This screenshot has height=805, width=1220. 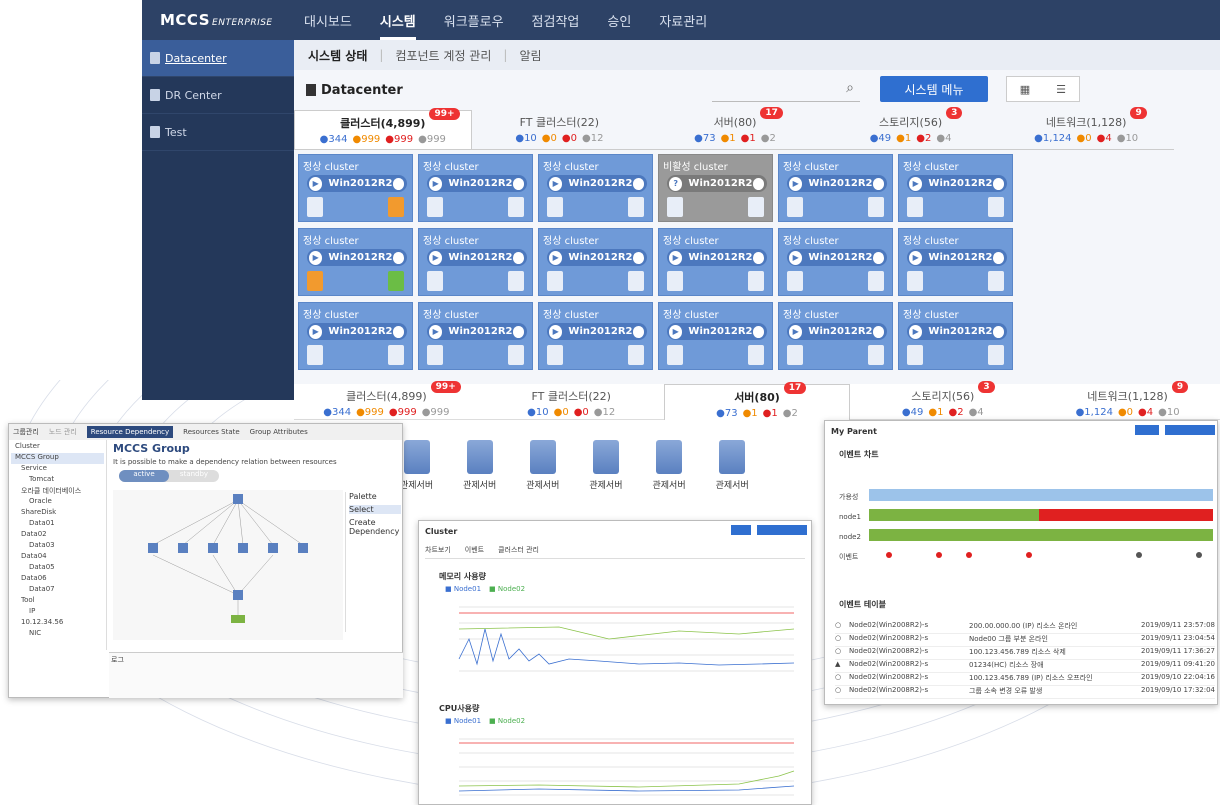 What do you see at coordinates (57, 612) in the screenshot?
I see `tree-item: IP` at bounding box center [57, 612].